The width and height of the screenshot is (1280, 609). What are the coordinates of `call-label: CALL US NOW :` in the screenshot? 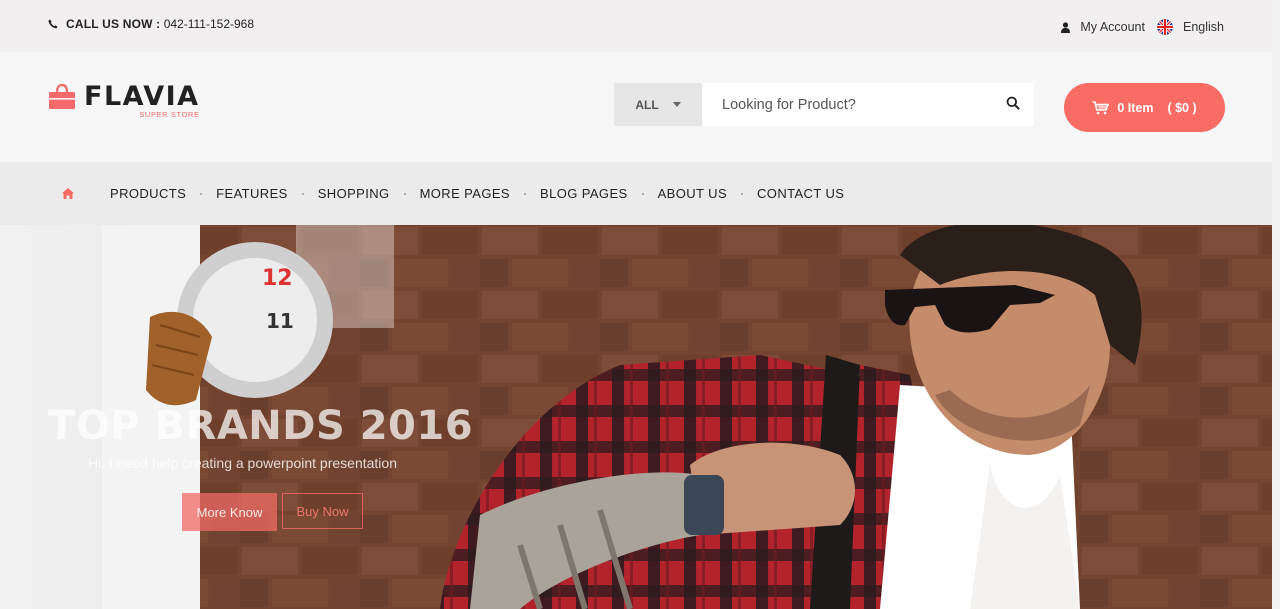 It's located at (113, 24).